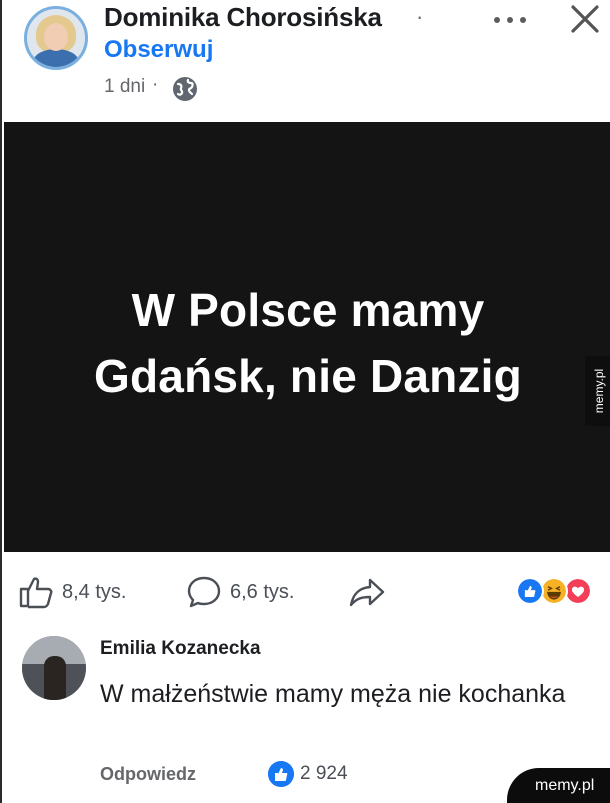 This screenshot has height=803, width=610. I want to click on corner-watermark-text: memy.pl, so click(565, 785).